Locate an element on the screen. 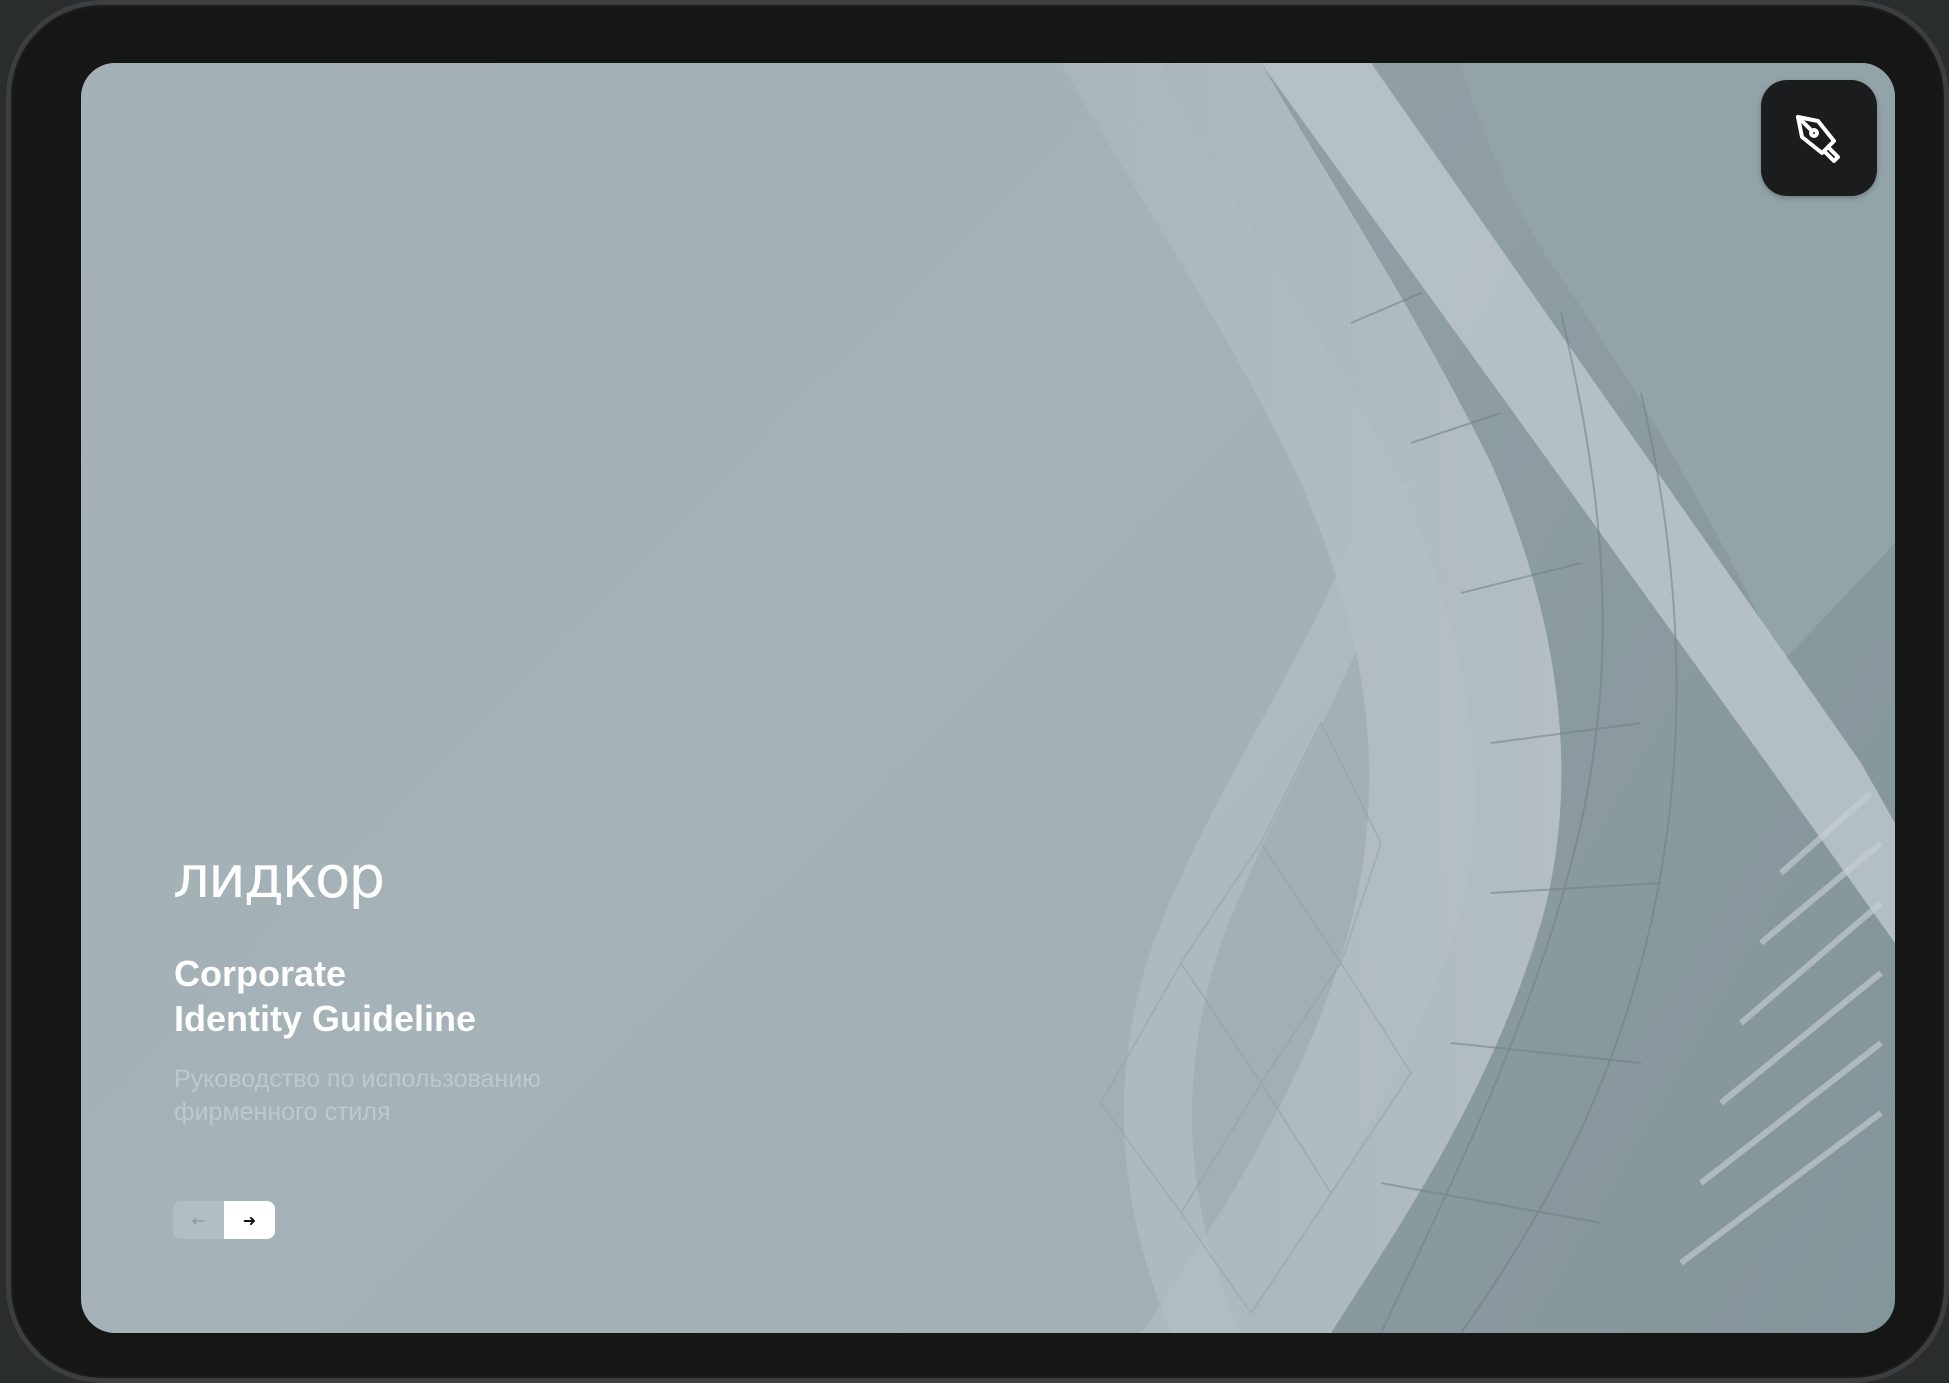 The height and width of the screenshot is (1383, 1949). previous-slide-button: ← is located at coordinates (198, 1220).